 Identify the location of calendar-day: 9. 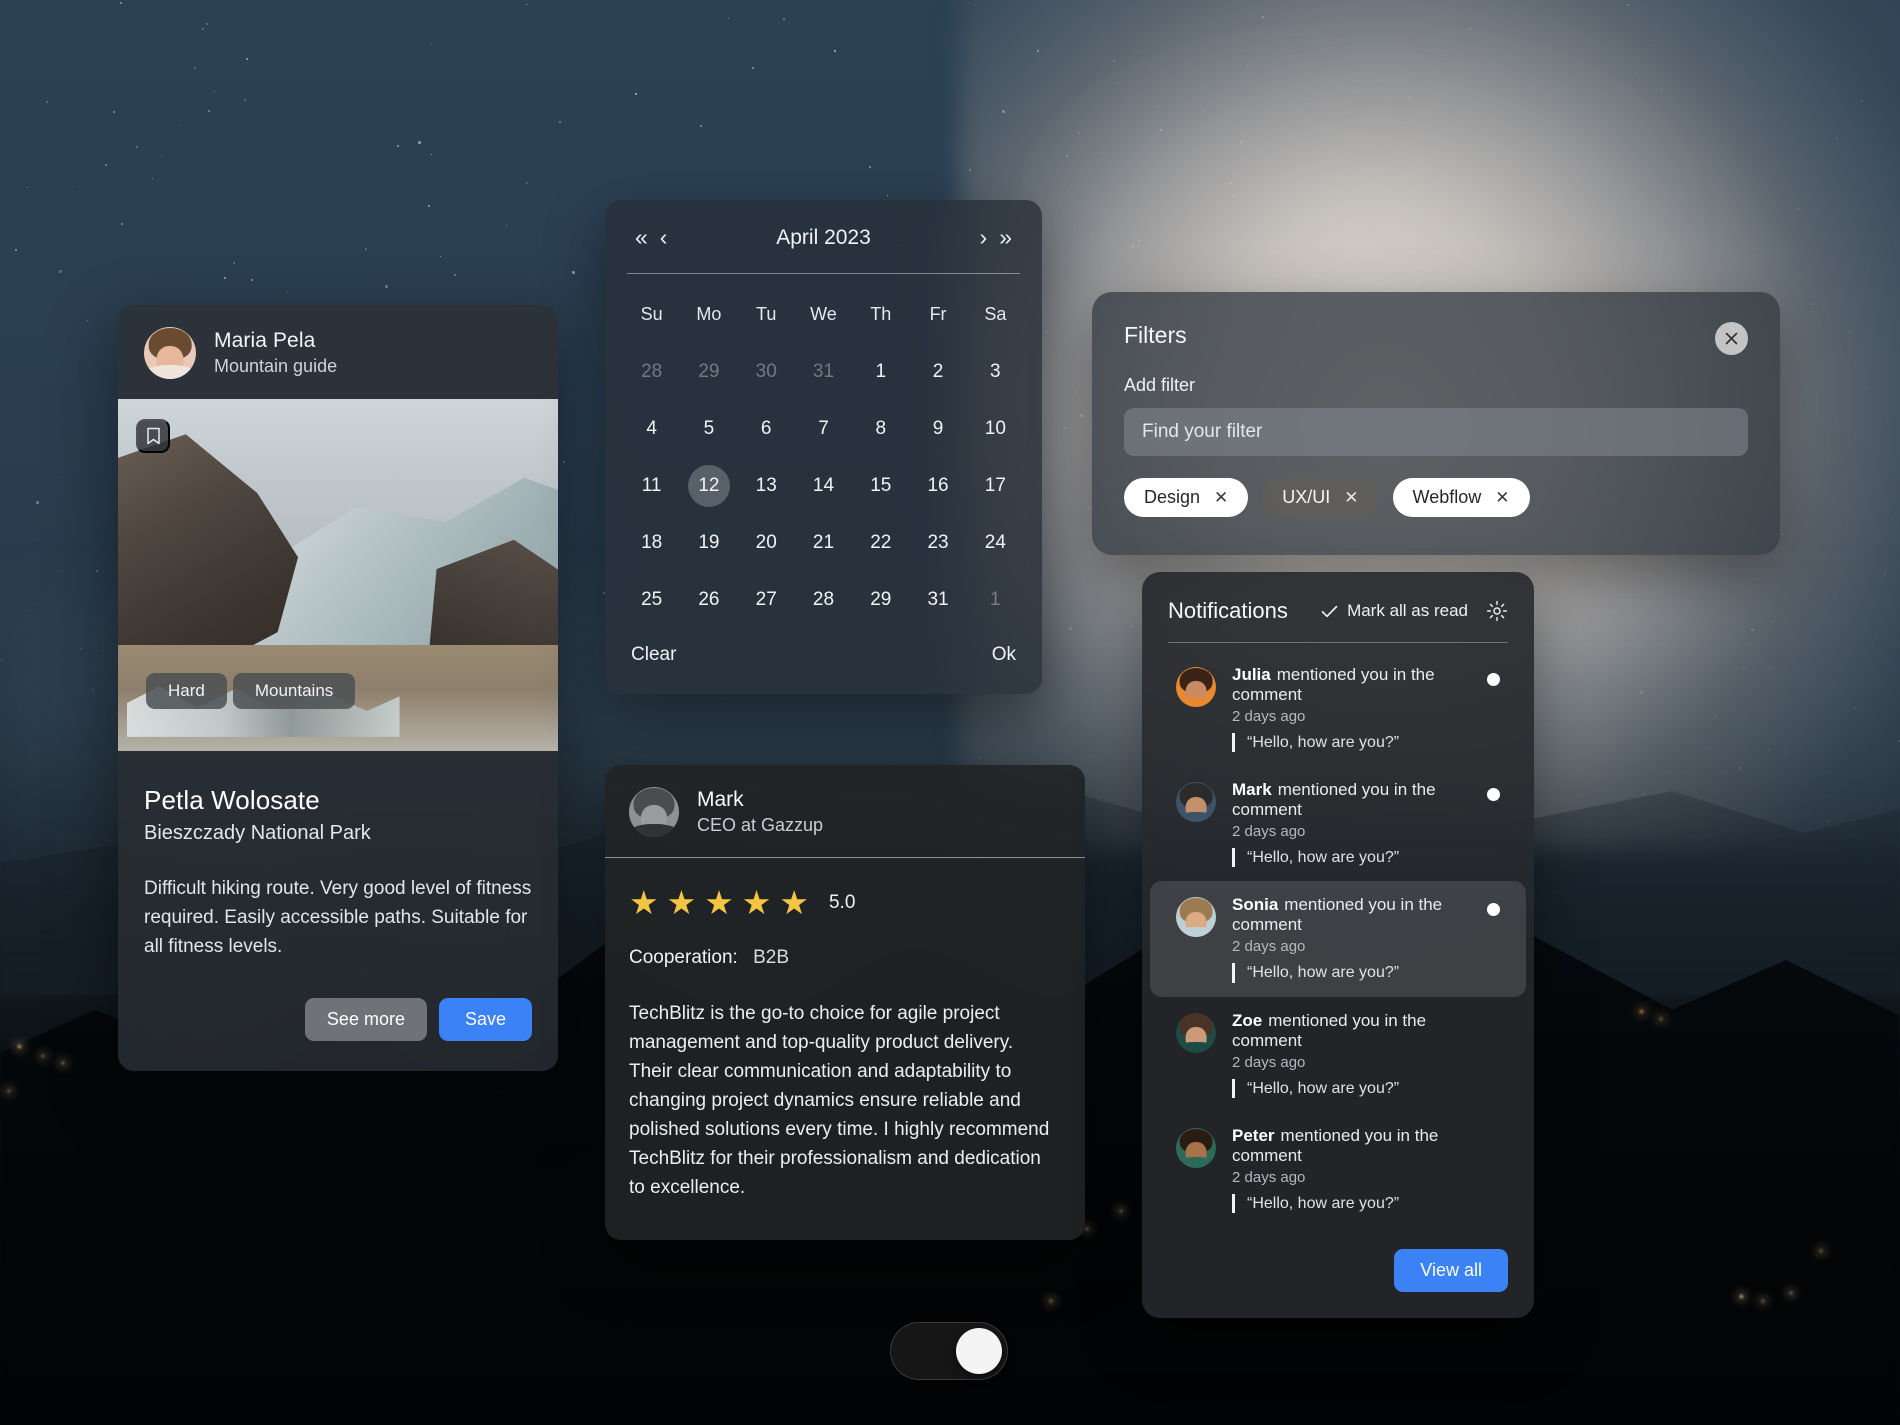
(937, 428).